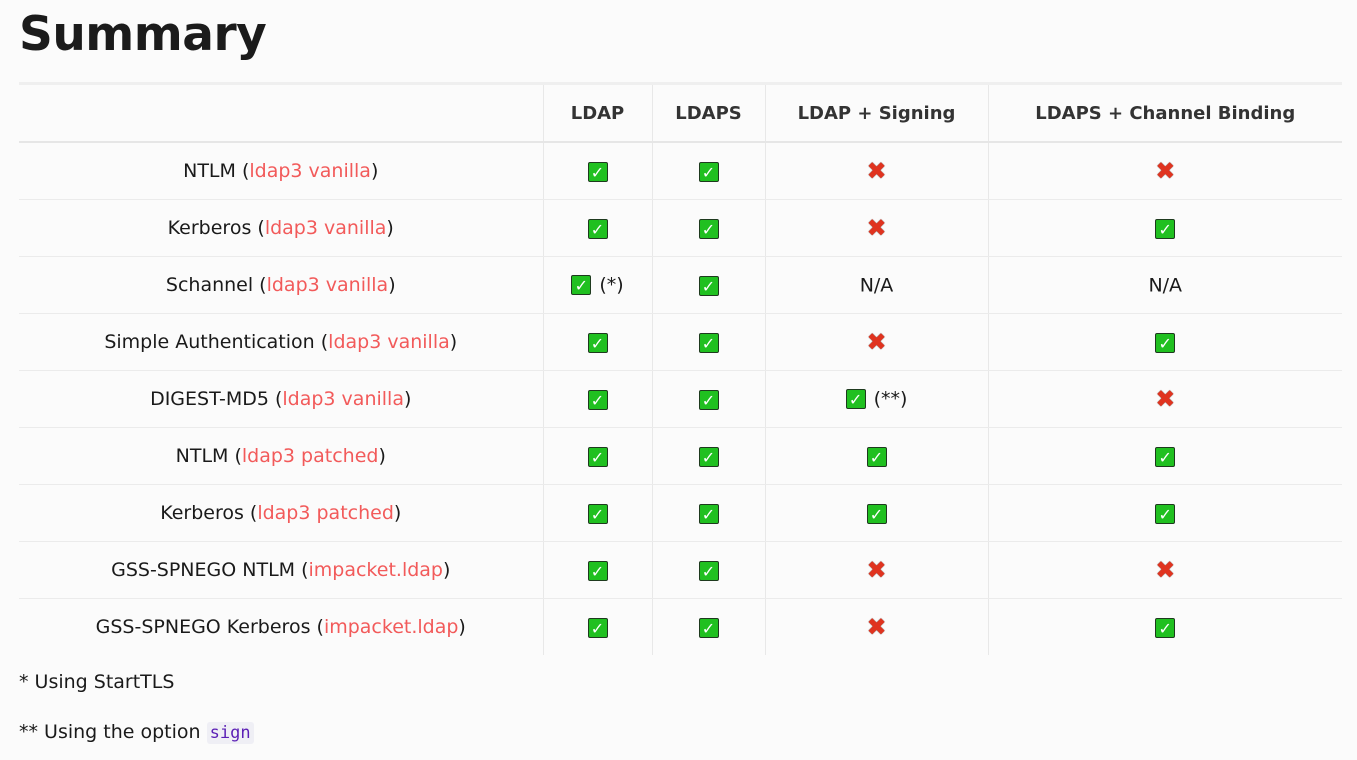 Image resolution: width=1357 pixels, height=760 pixels. I want to click on auth-method-name: DIGEST-MD5, so click(209, 399).